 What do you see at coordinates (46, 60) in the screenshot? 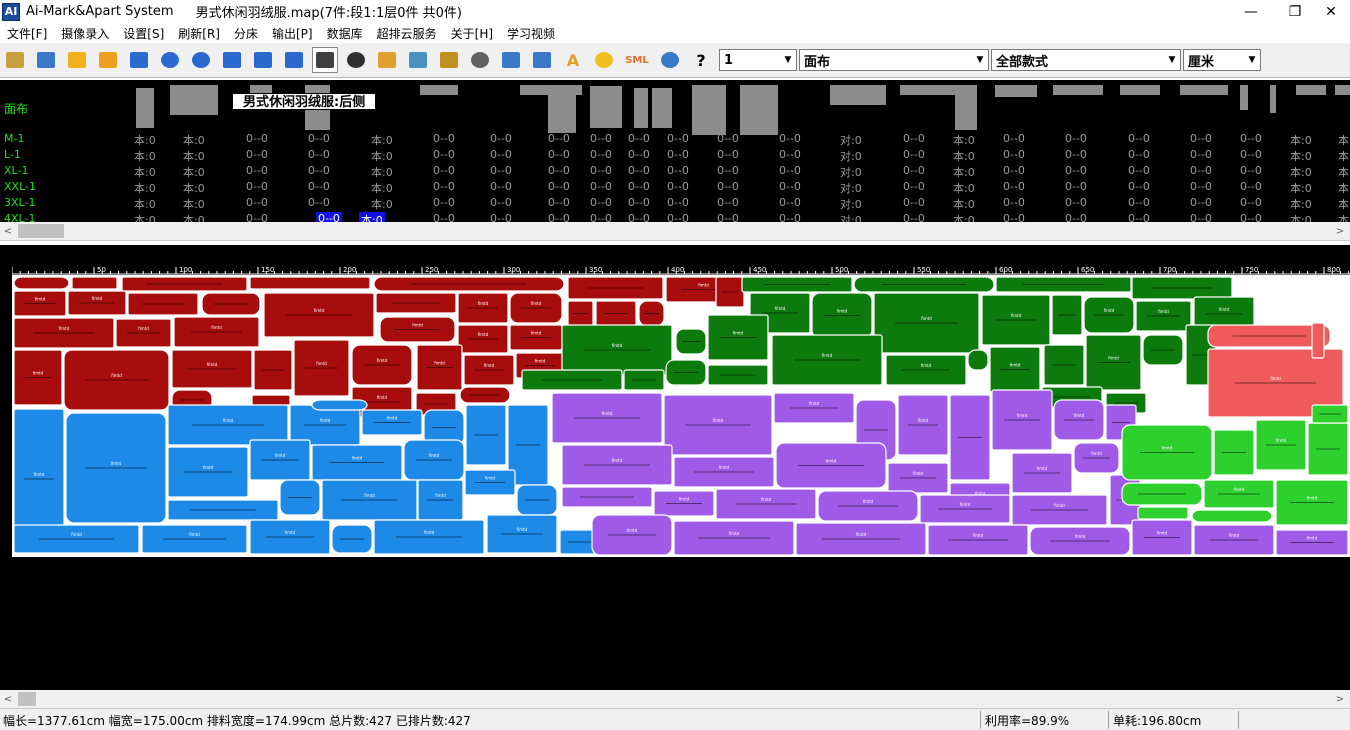
I see `plane-button` at bounding box center [46, 60].